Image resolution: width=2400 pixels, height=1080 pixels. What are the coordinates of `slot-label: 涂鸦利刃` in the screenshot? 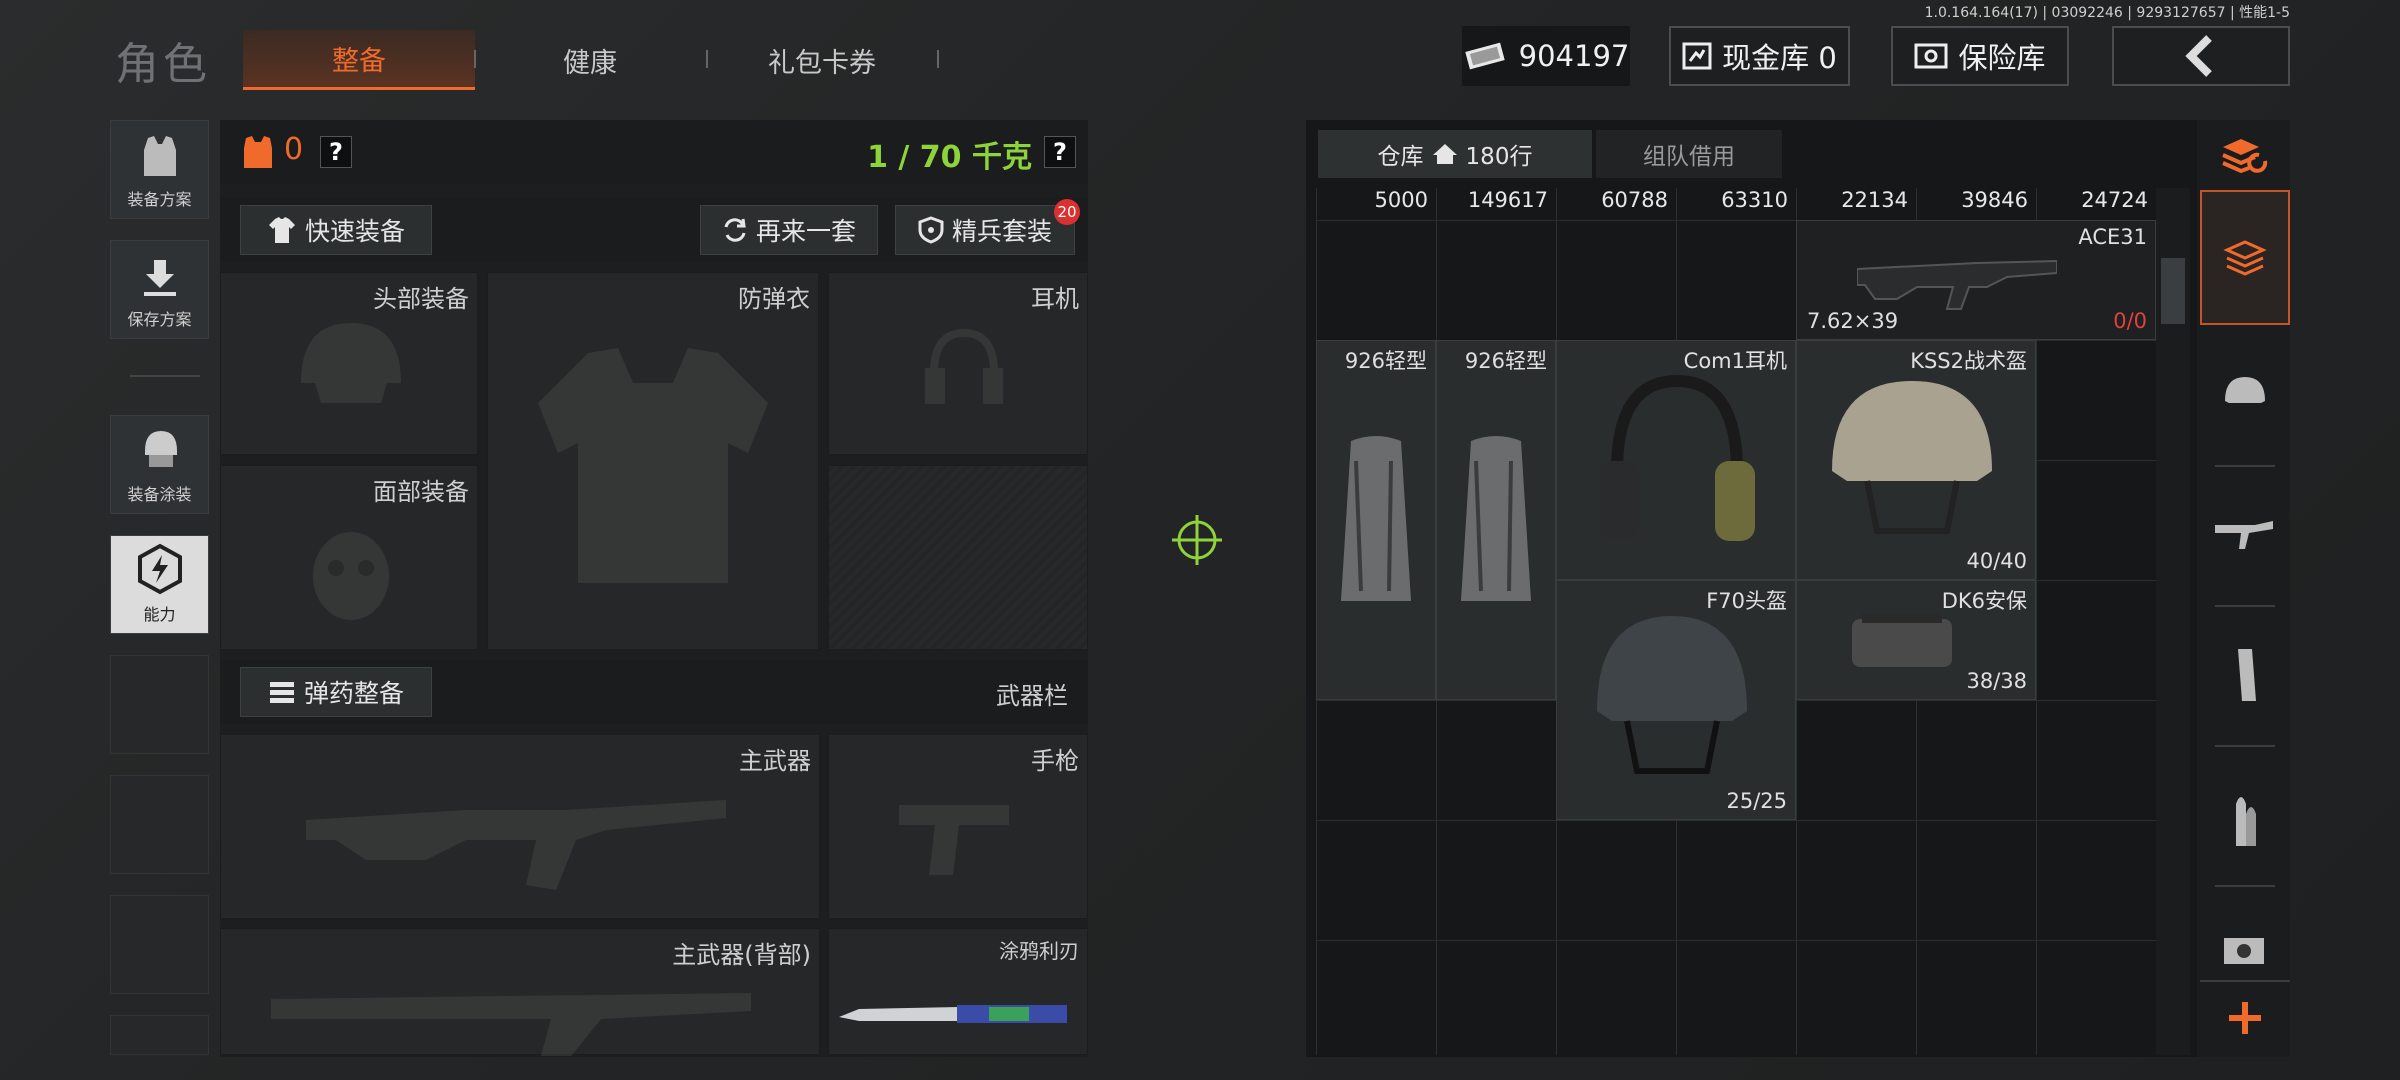 It's located at (1039, 951).